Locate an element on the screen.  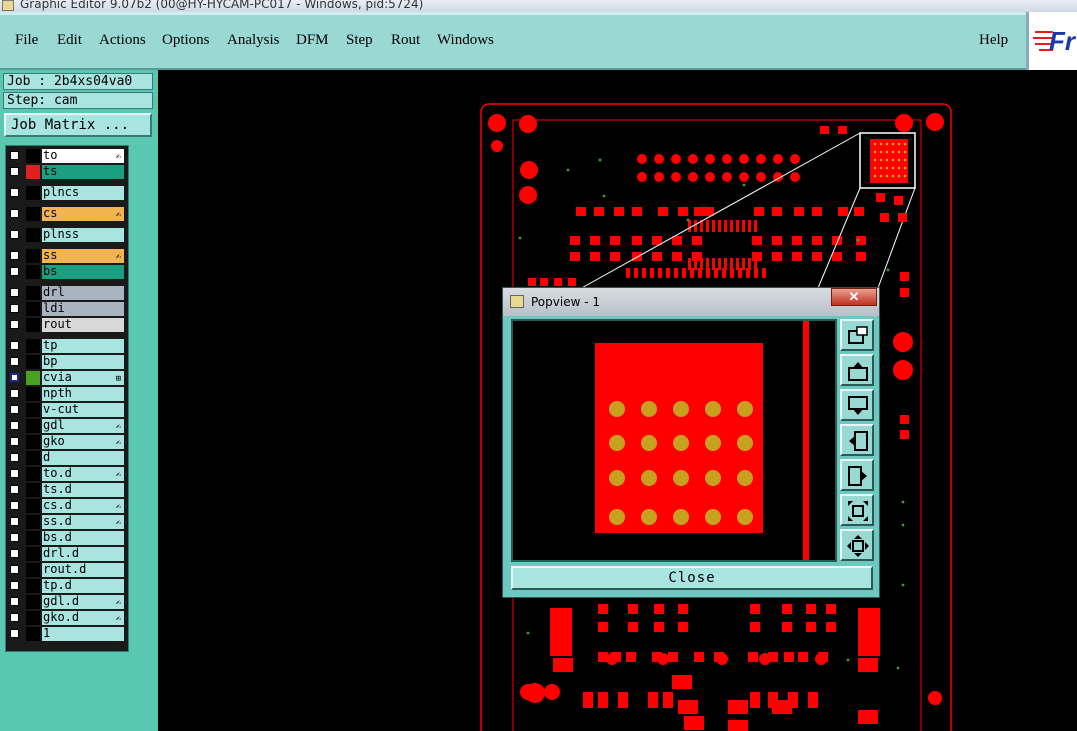
menu-file: File is located at coordinates (26, 40).